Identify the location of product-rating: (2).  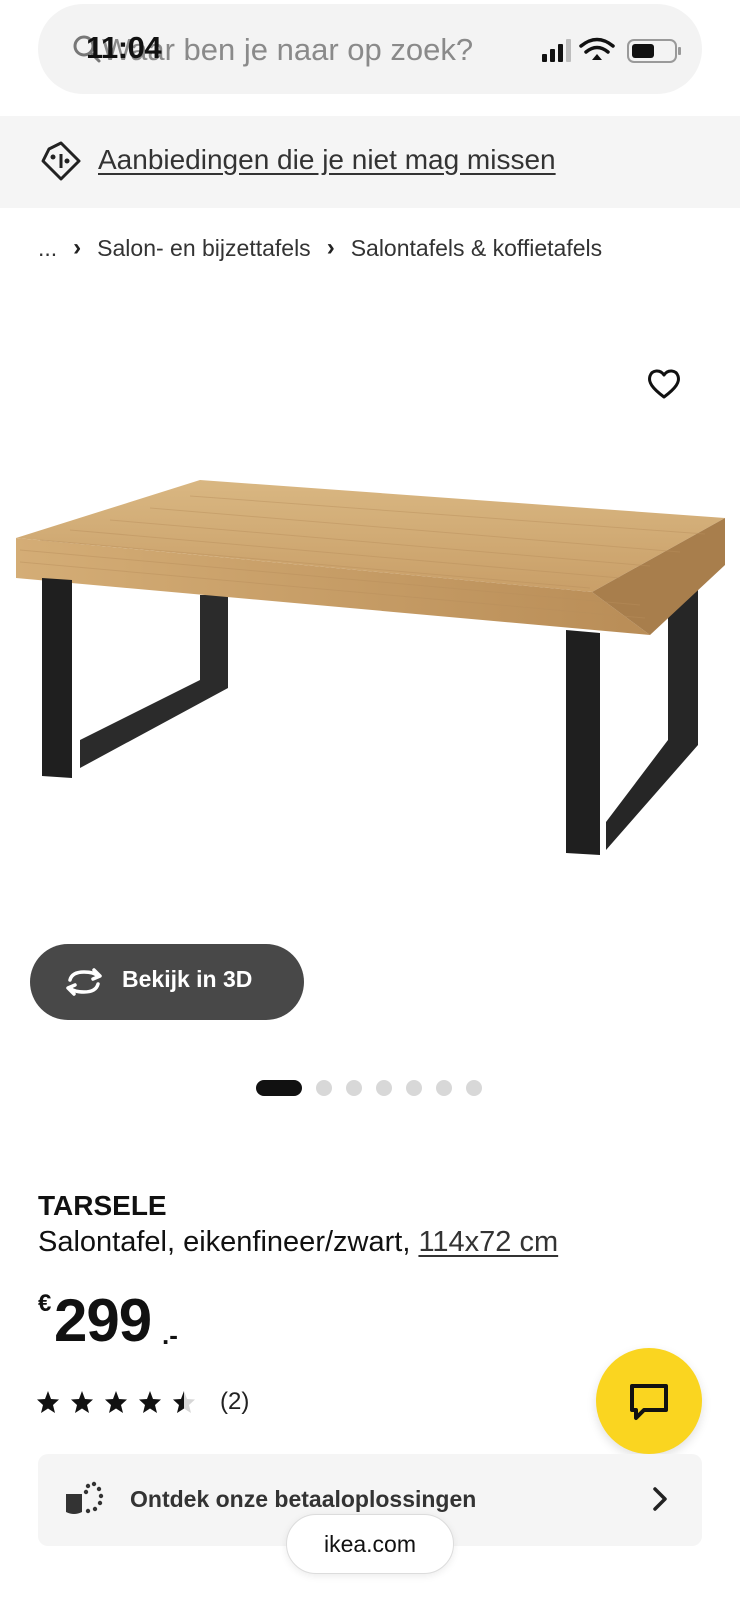
(142, 1402).